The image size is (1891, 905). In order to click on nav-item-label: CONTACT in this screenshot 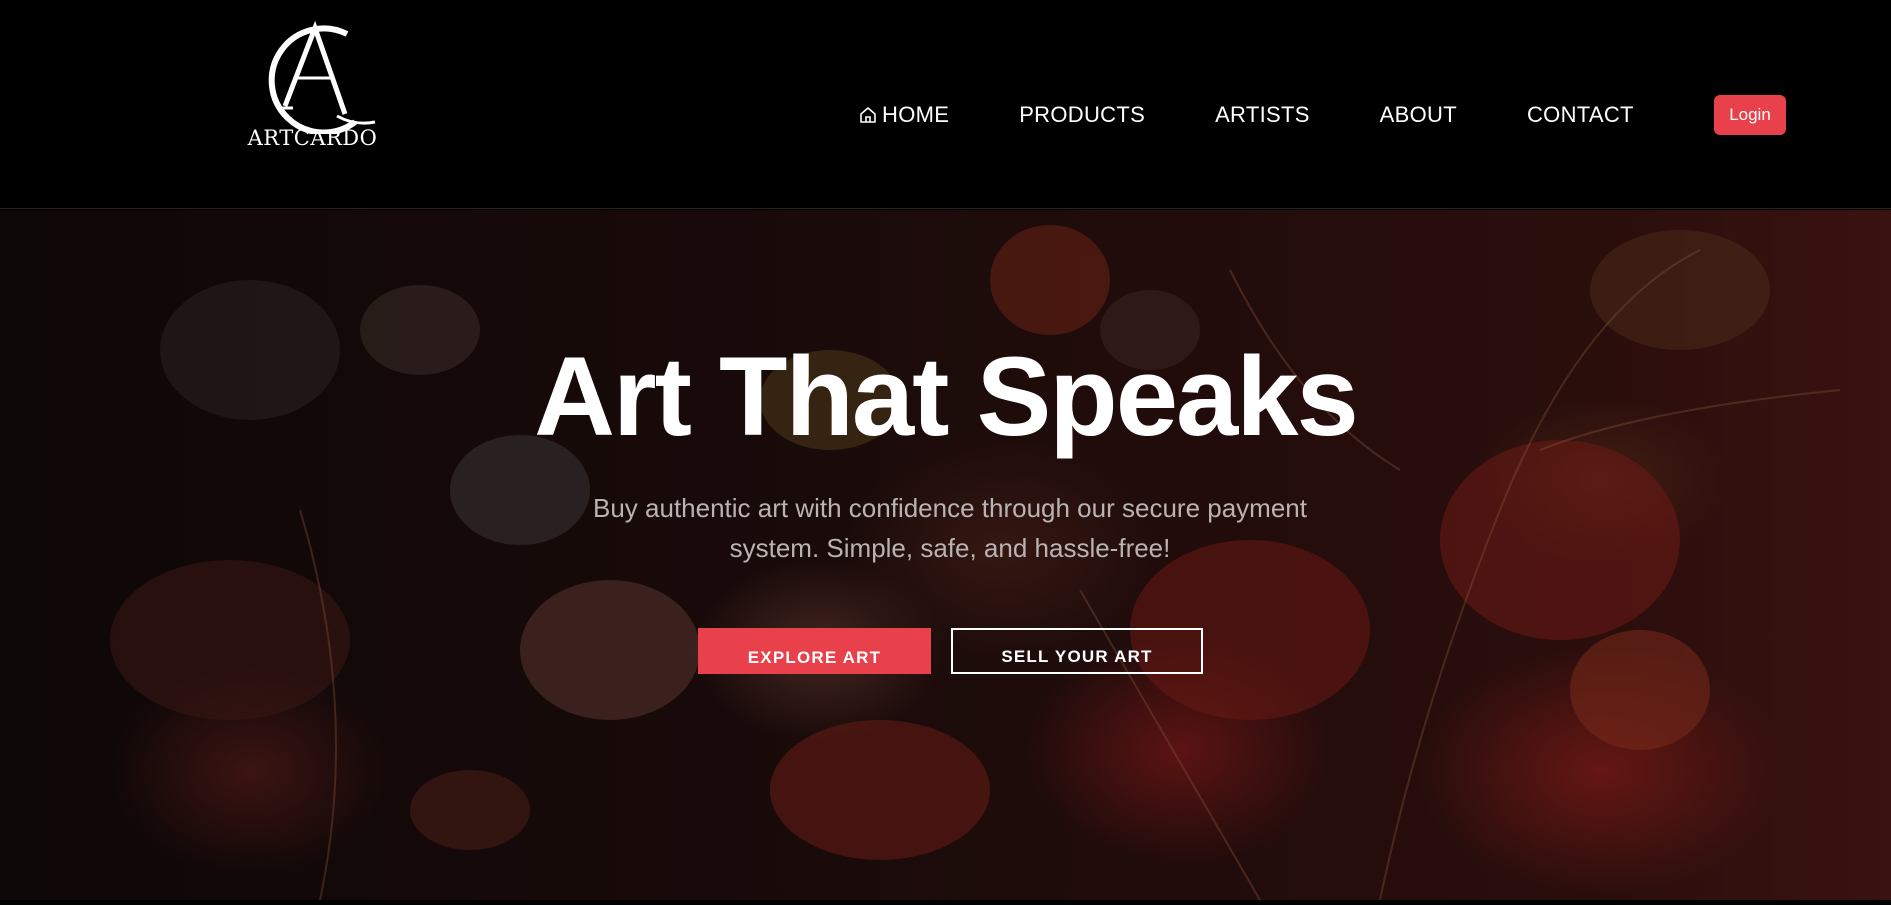, I will do `click(1580, 114)`.